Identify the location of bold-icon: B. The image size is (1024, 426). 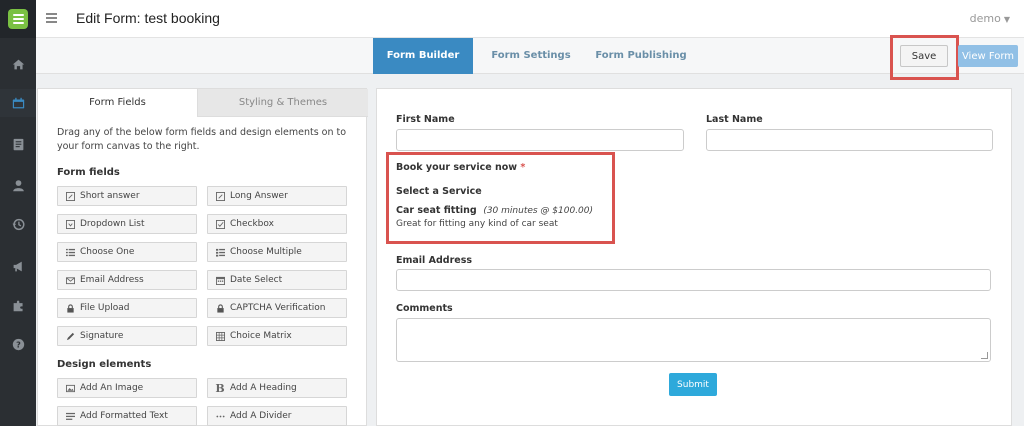
(220, 388).